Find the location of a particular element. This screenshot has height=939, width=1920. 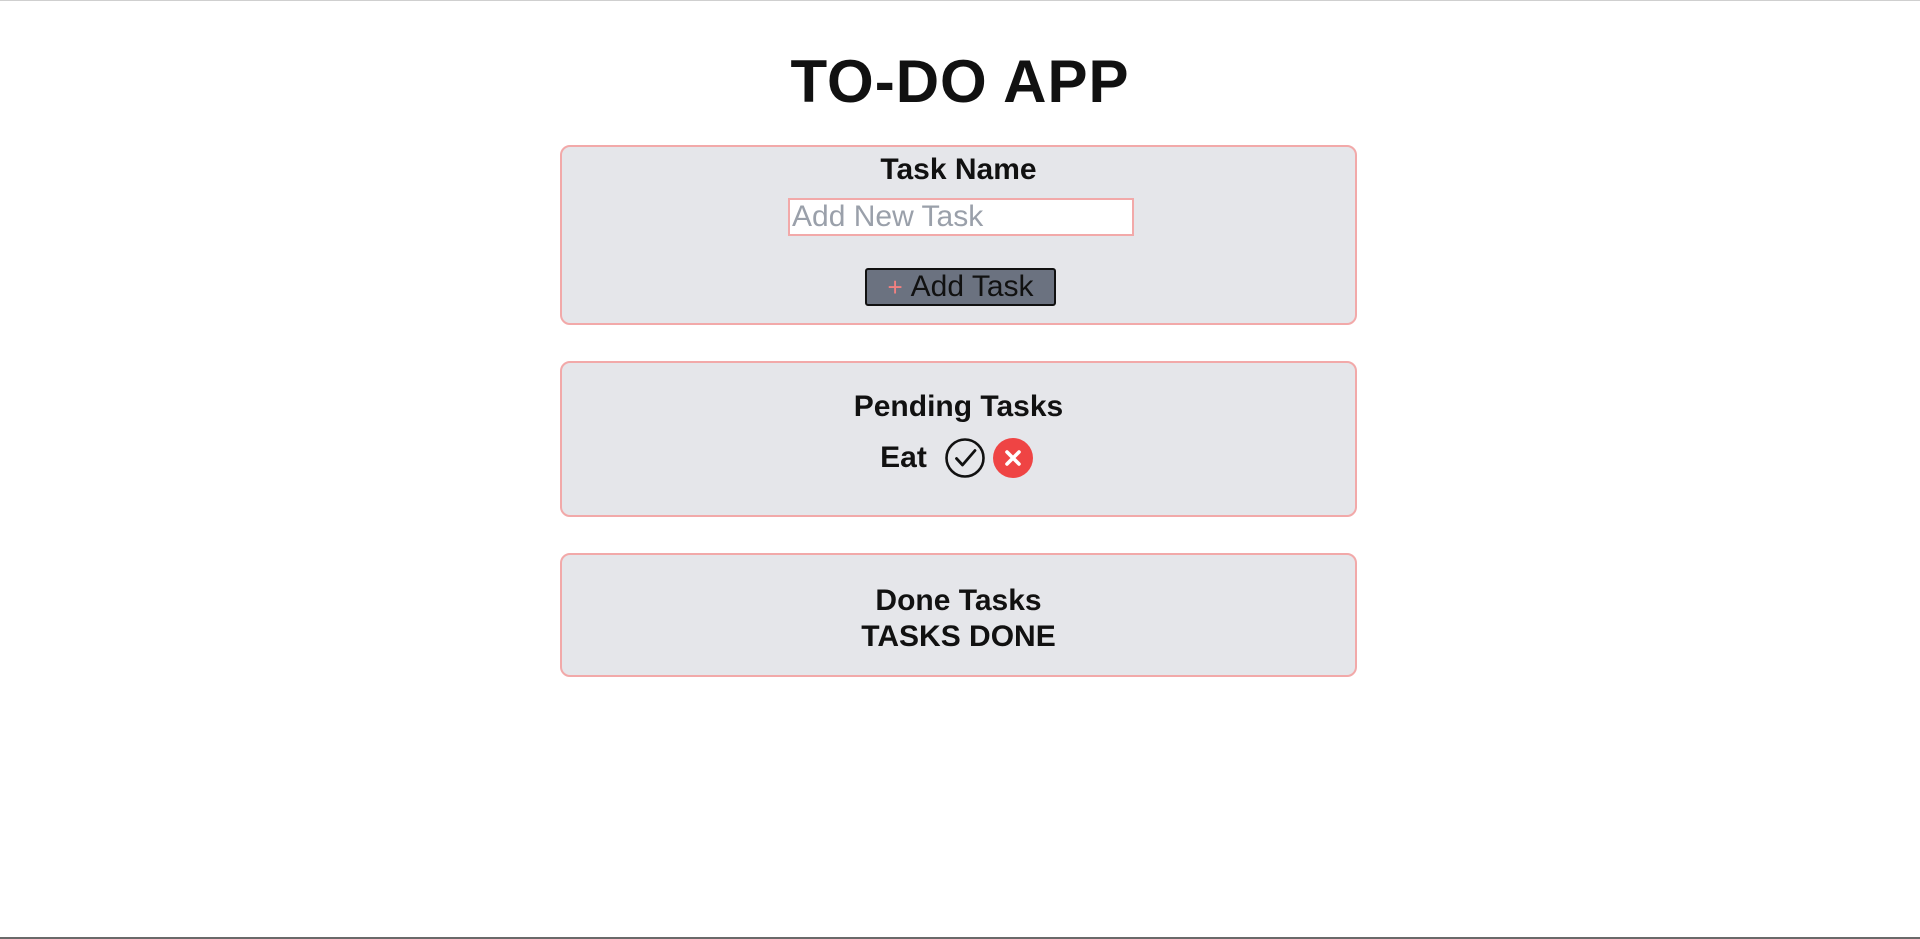

check-circle-icon is located at coordinates (965, 458).